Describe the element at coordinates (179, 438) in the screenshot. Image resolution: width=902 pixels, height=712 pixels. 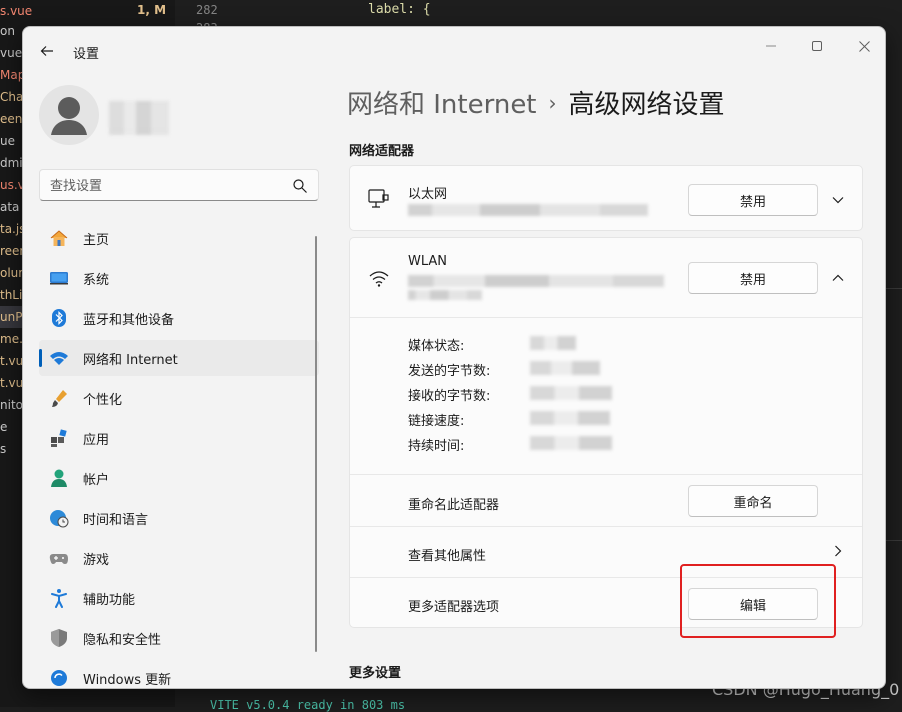
I see `sidebar-item-apps: 应用` at that location.